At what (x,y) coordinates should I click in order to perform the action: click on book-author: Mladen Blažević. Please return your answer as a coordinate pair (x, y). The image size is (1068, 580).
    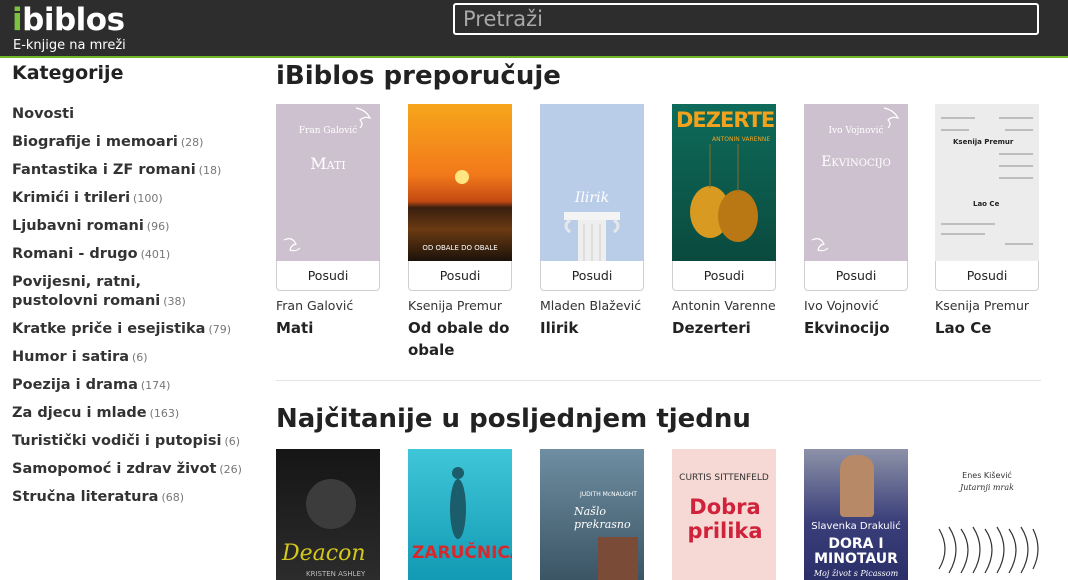
    Looking at the image, I should click on (592, 306).